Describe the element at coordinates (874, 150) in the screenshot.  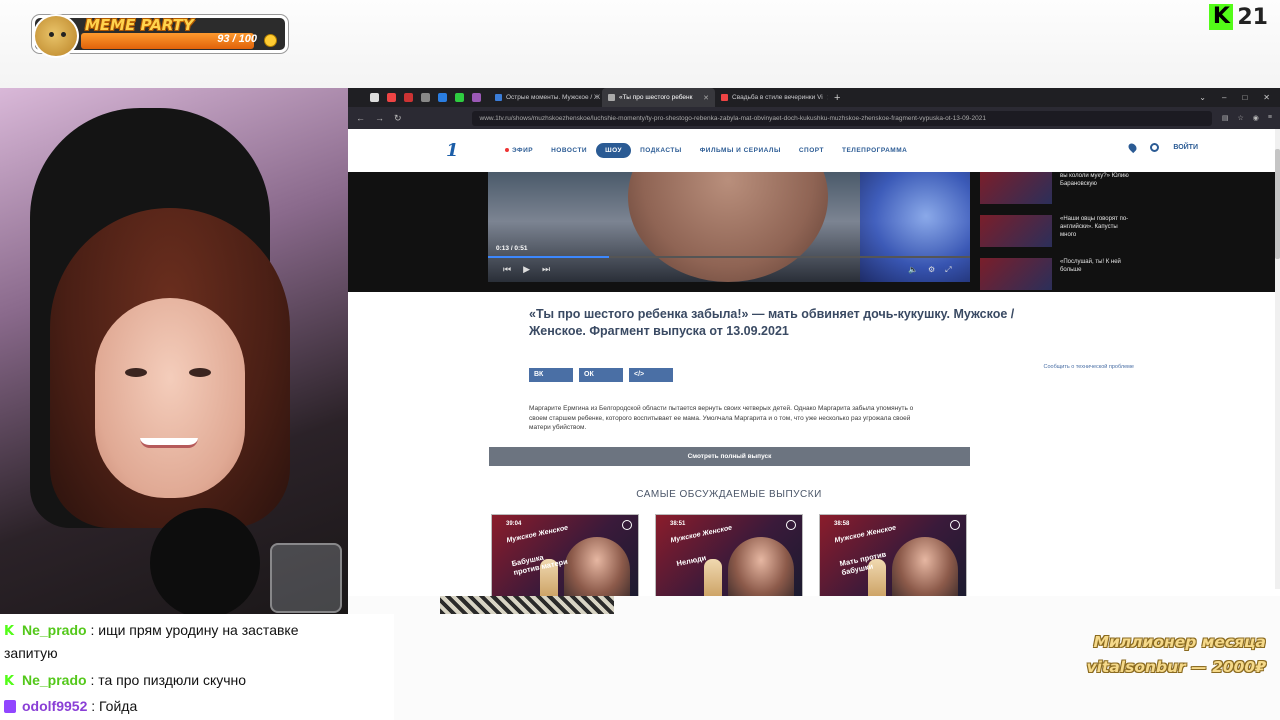
I see `nav-tv-program: ТЕЛЕПРОГРАММА` at that location.